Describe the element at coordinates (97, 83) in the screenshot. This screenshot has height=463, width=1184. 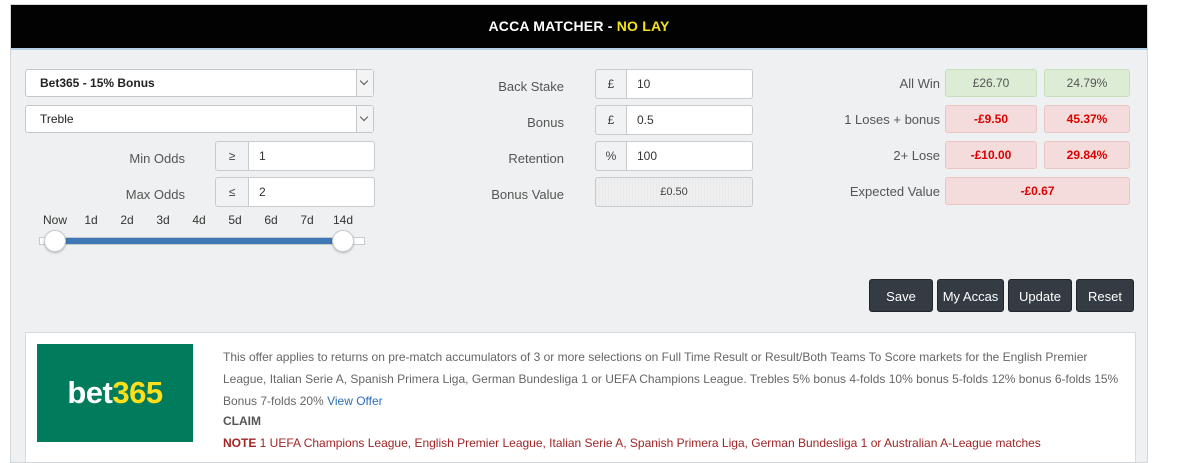
I see `offer-select-value: Bet365 - 15% Bonus` at that location.